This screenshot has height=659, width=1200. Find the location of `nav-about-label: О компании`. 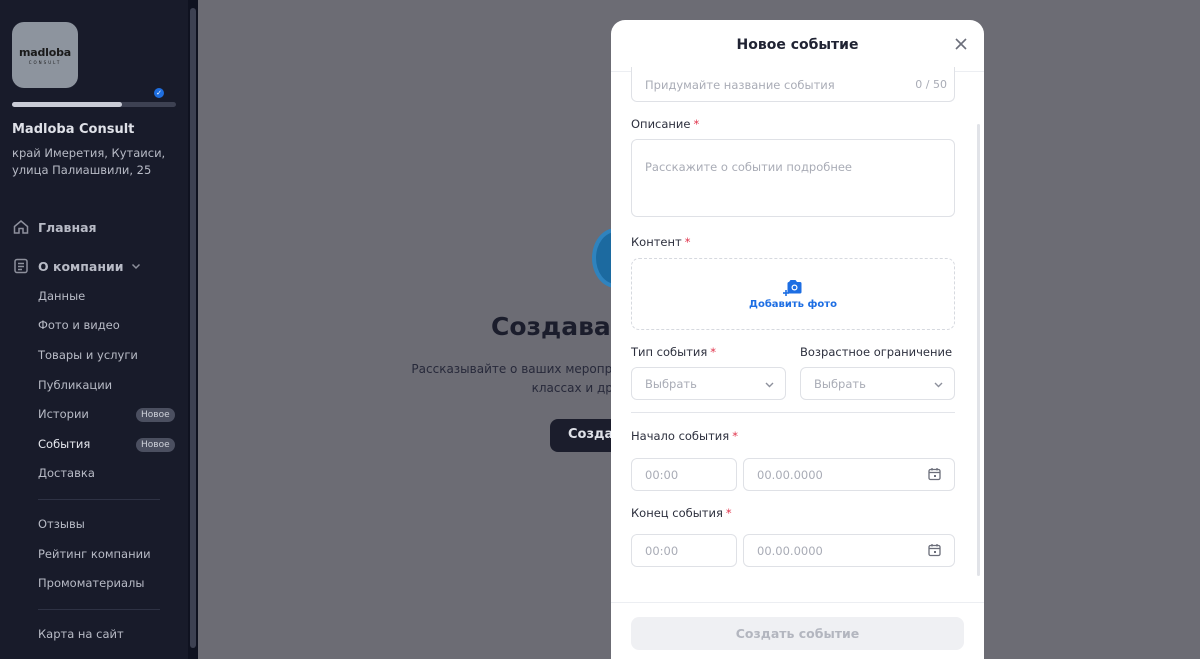

nav-about-label: О компании is located at coordinates (81, 266).